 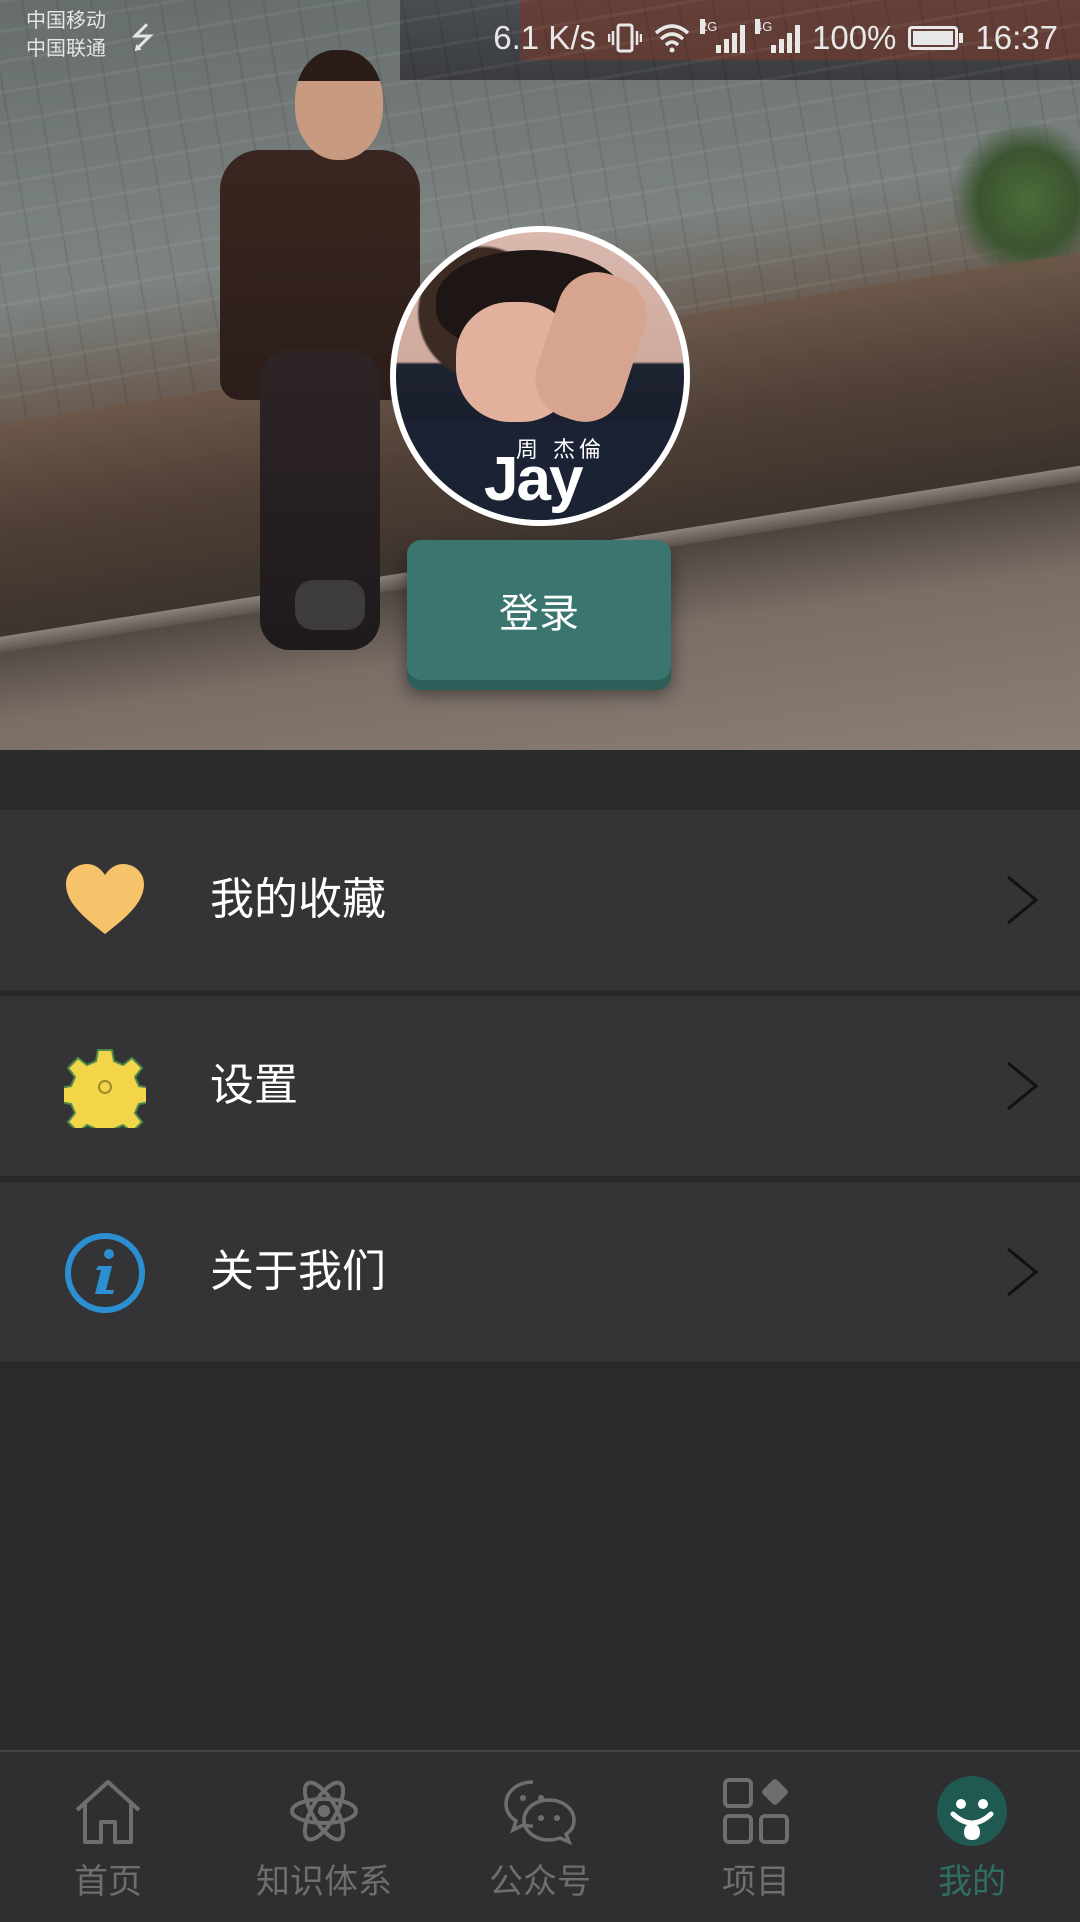 What do you see at coordinates (540, 1882) in the screenshot?
I see `nav-label: 公众号` at bounding box center [540, 1882].